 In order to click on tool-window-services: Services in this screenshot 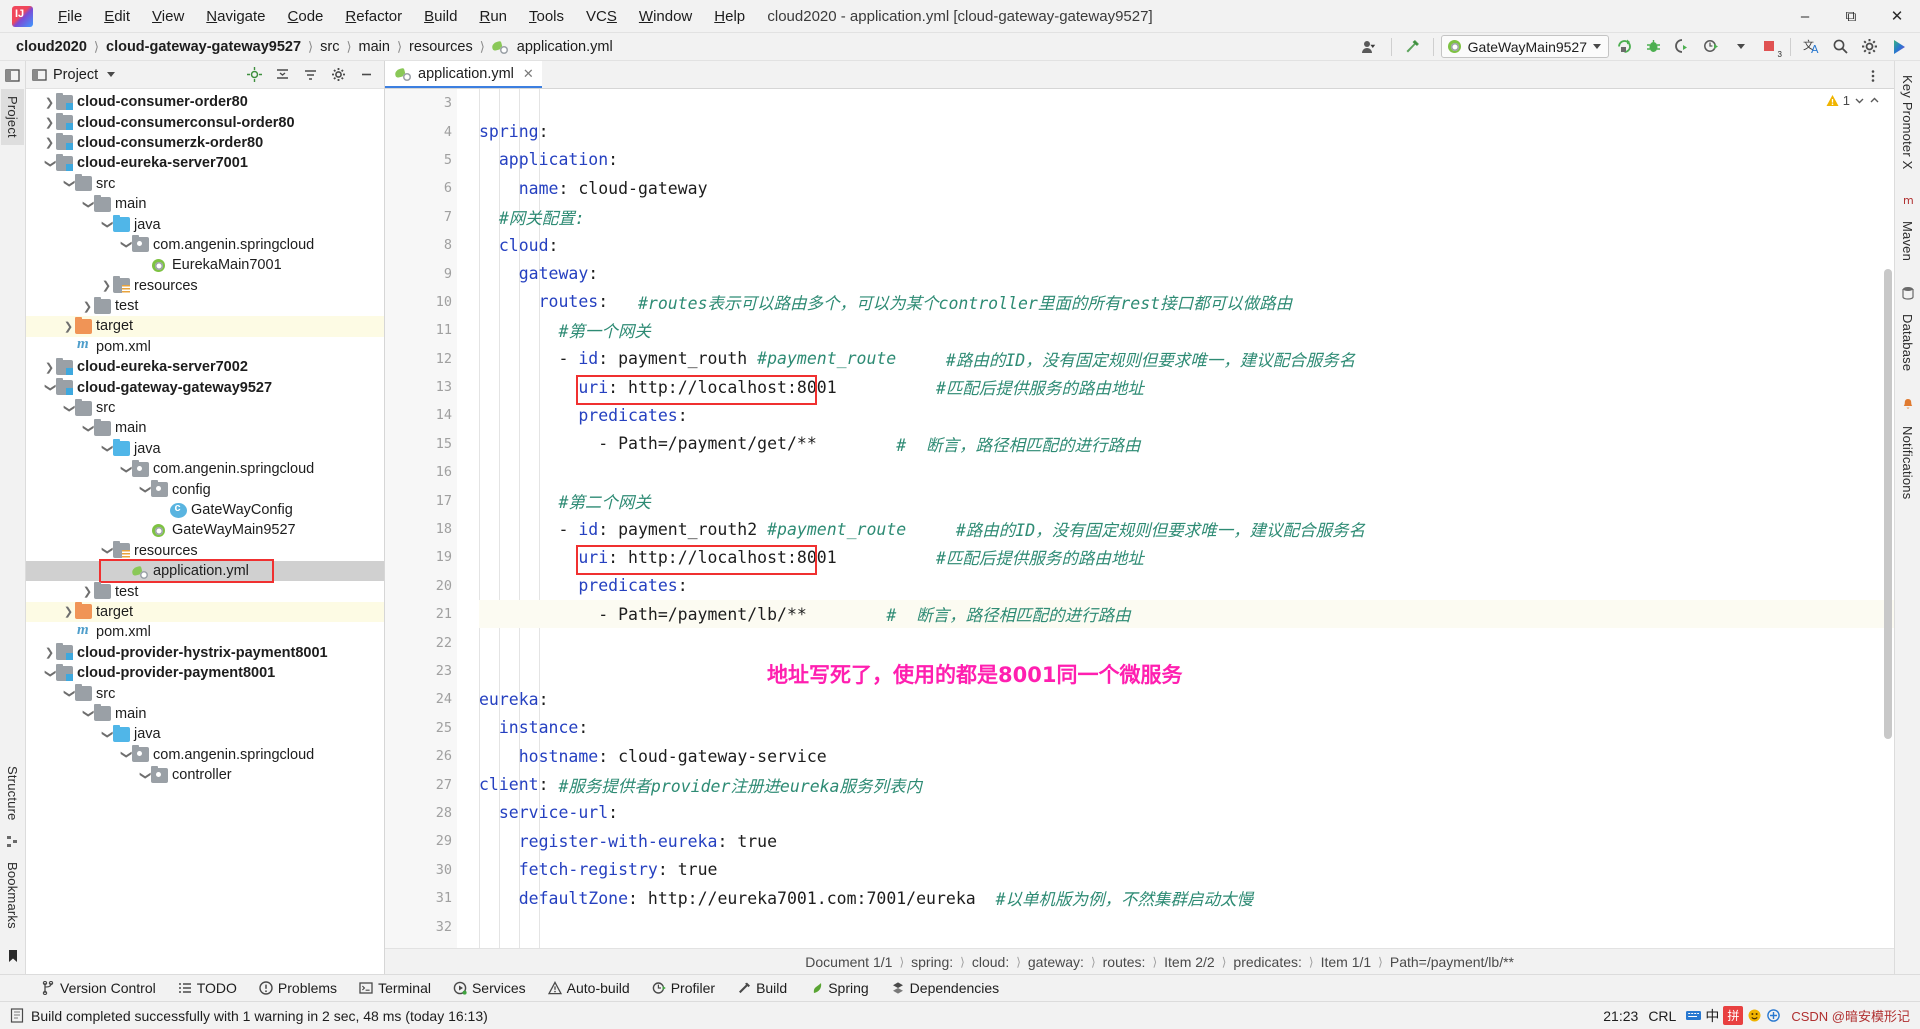, I will do `click(489, 988)`.